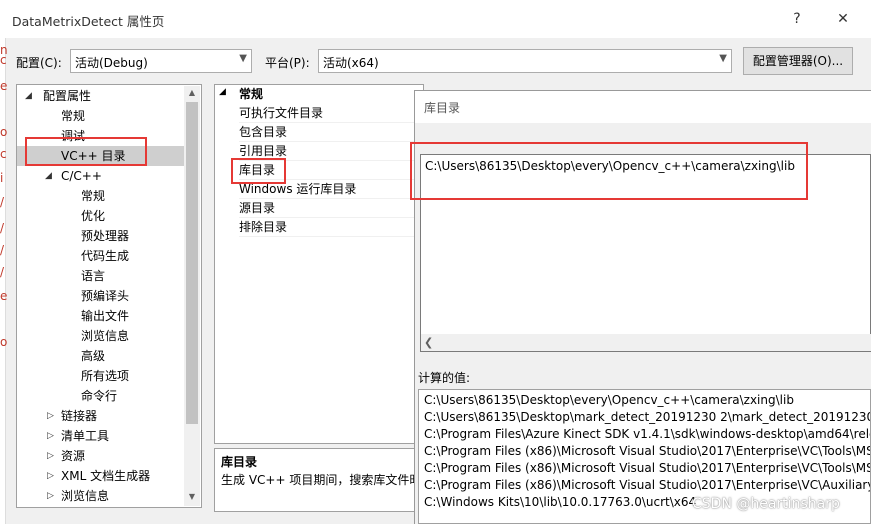  Describe the element at coordinates (843, 19) in the screenshot. I see `close-button: ✕` at that location.